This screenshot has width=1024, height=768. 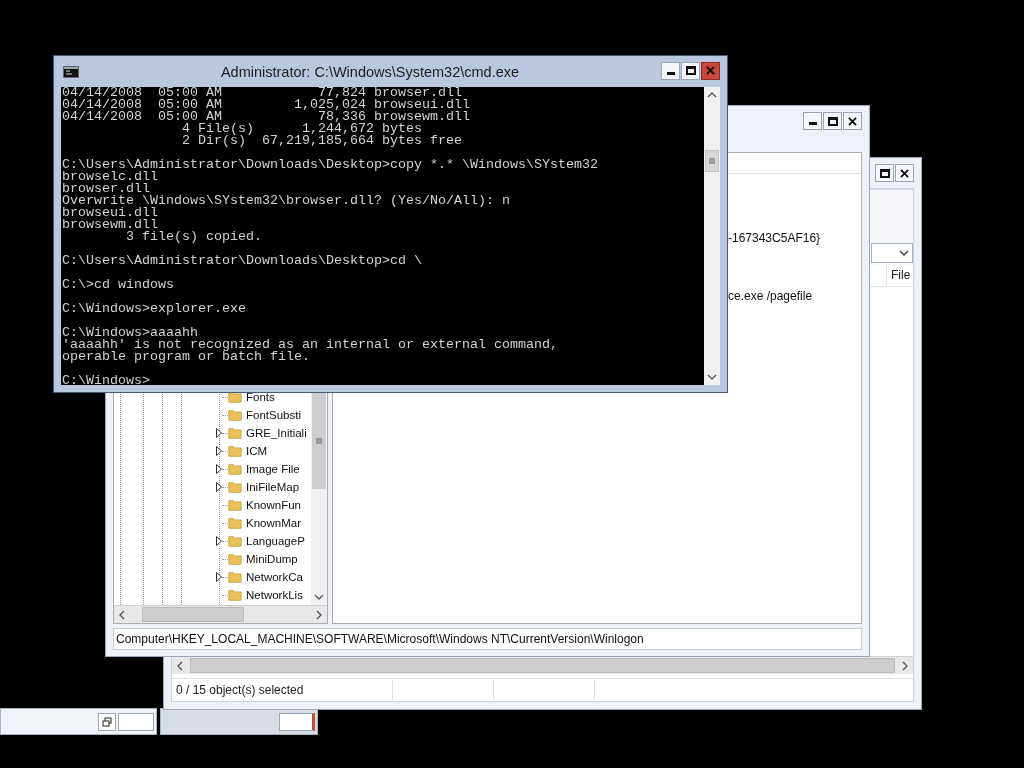 What do you see at coordinates (273, 415) in the screenshot?
I see `tree-item: FontSubsti` at bounding box center [273, 415].